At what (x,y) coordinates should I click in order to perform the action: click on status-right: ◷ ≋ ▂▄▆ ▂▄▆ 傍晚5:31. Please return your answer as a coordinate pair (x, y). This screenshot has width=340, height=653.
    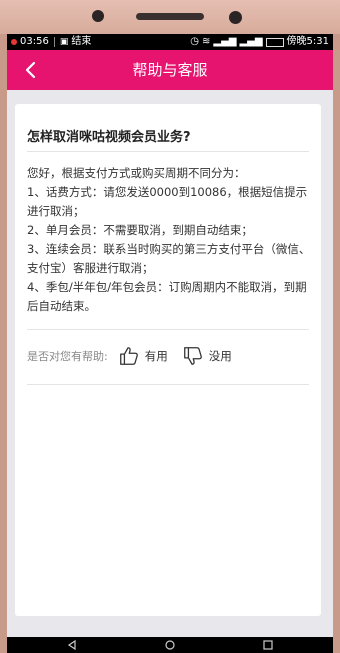
    Looking at the image, I should click on (259, 42).